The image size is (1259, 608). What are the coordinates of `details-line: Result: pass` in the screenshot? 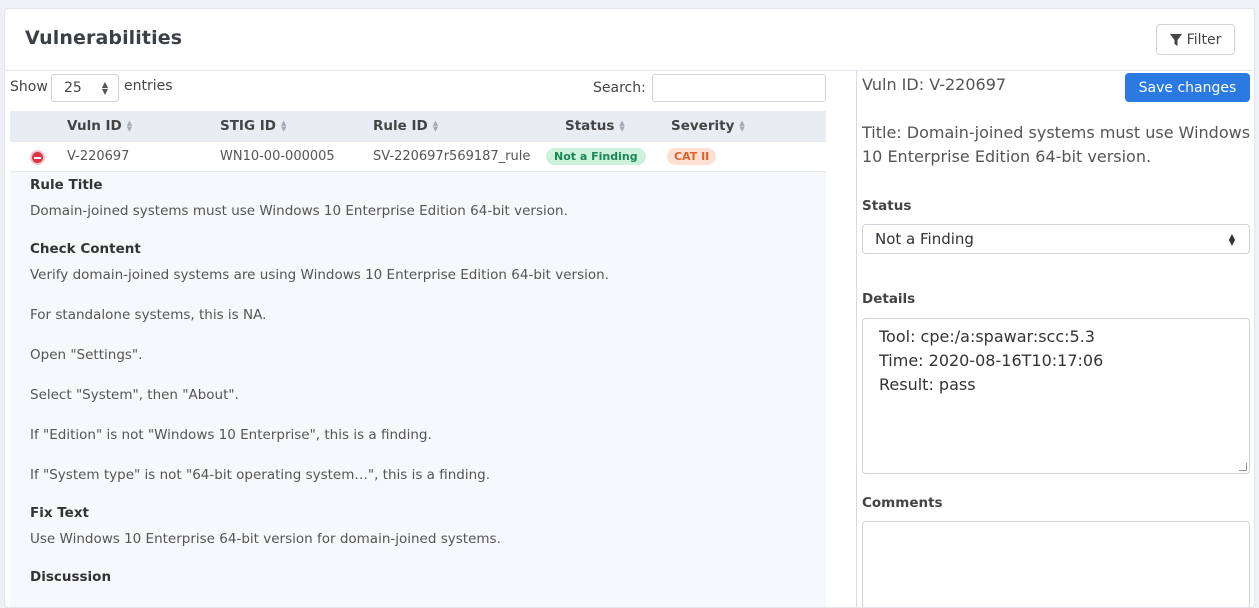 It's located at (927, 384).